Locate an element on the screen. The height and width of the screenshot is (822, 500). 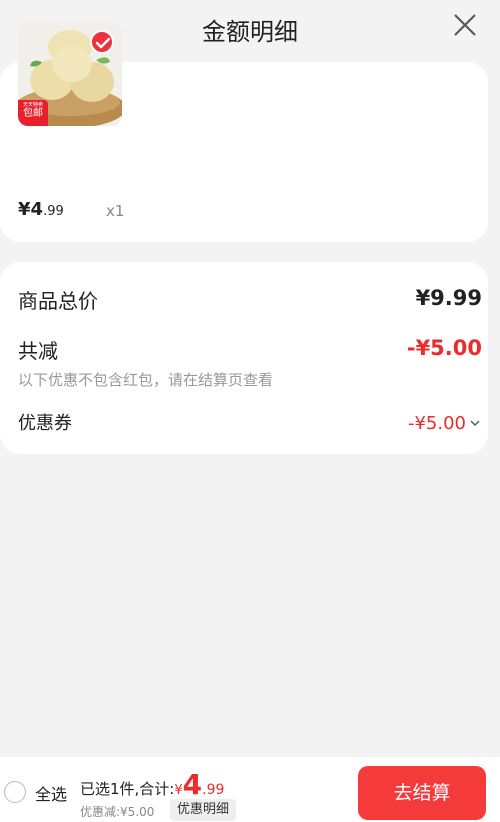
total-discount-label: 共减 is located at coordinates (38, 351).